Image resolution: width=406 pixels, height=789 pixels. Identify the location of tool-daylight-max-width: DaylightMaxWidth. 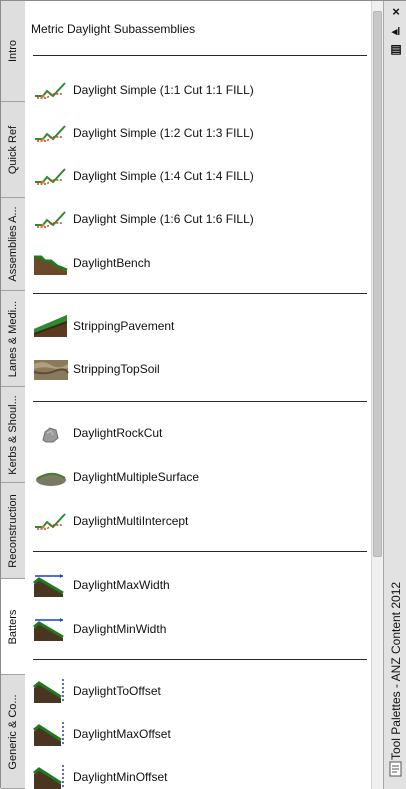
(198, 585).